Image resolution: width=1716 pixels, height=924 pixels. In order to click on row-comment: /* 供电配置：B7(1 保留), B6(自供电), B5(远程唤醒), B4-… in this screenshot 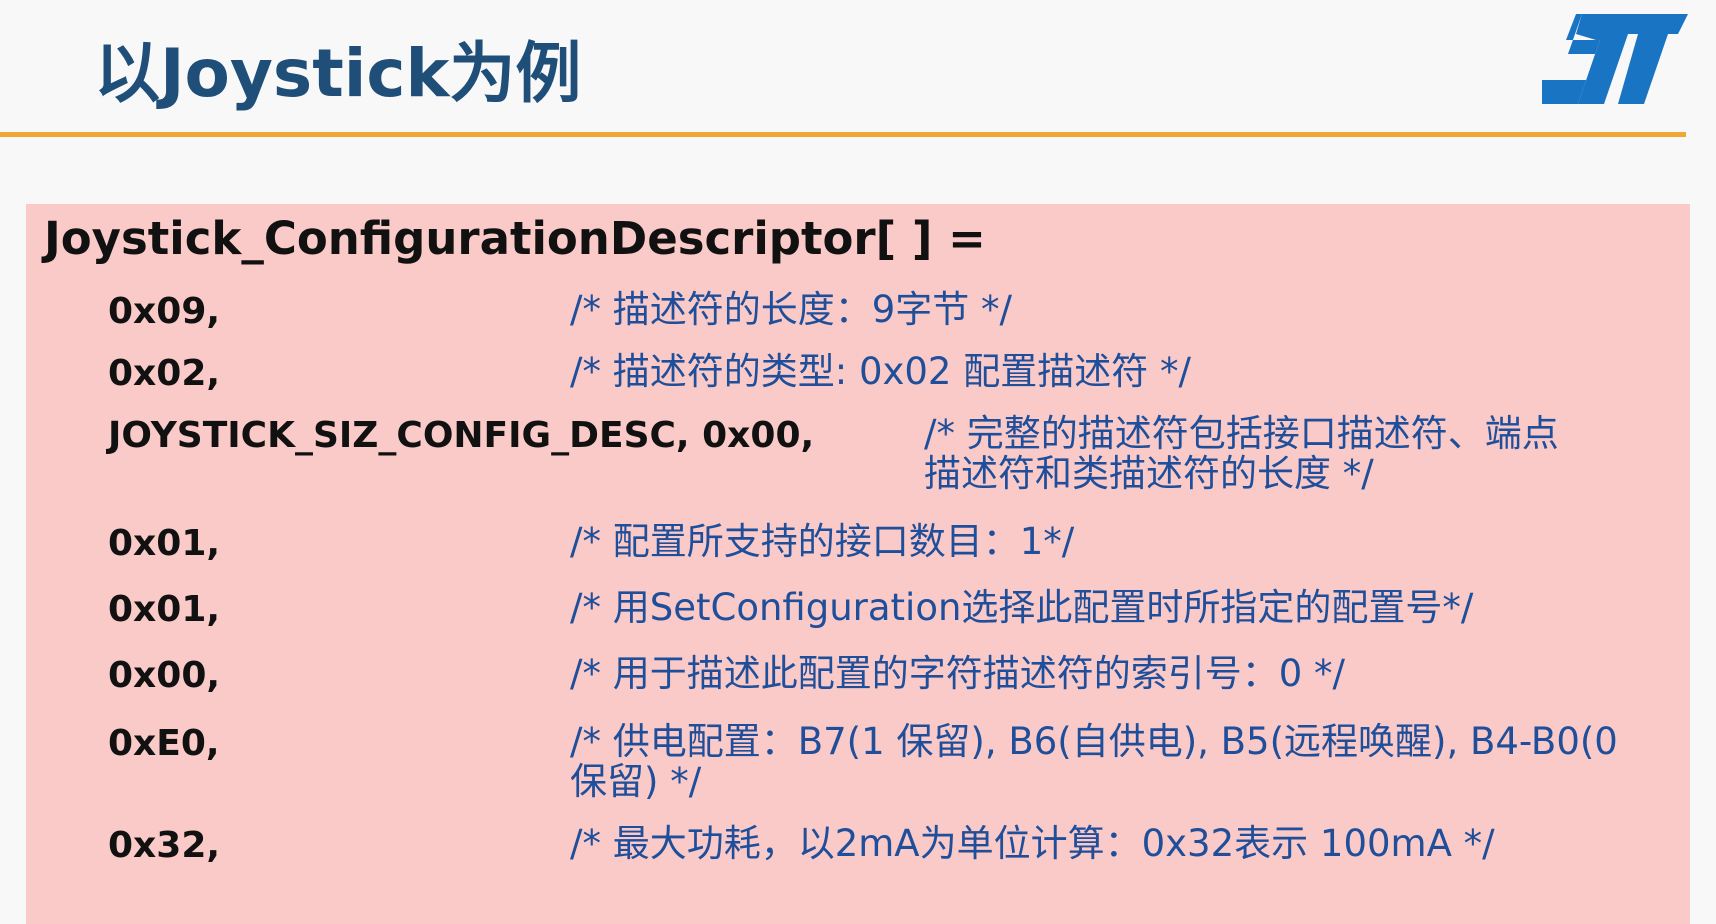, I will do `click(1094, 761)`.